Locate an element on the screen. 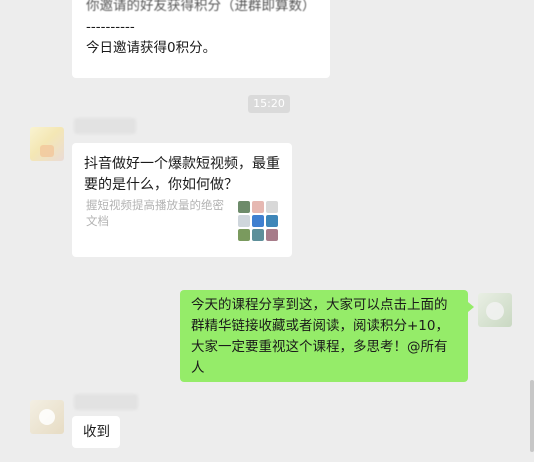 Image resolution: width=534 pixels, height=462 pixels. link-card-thumbnail is located at coordinates (258, 223).